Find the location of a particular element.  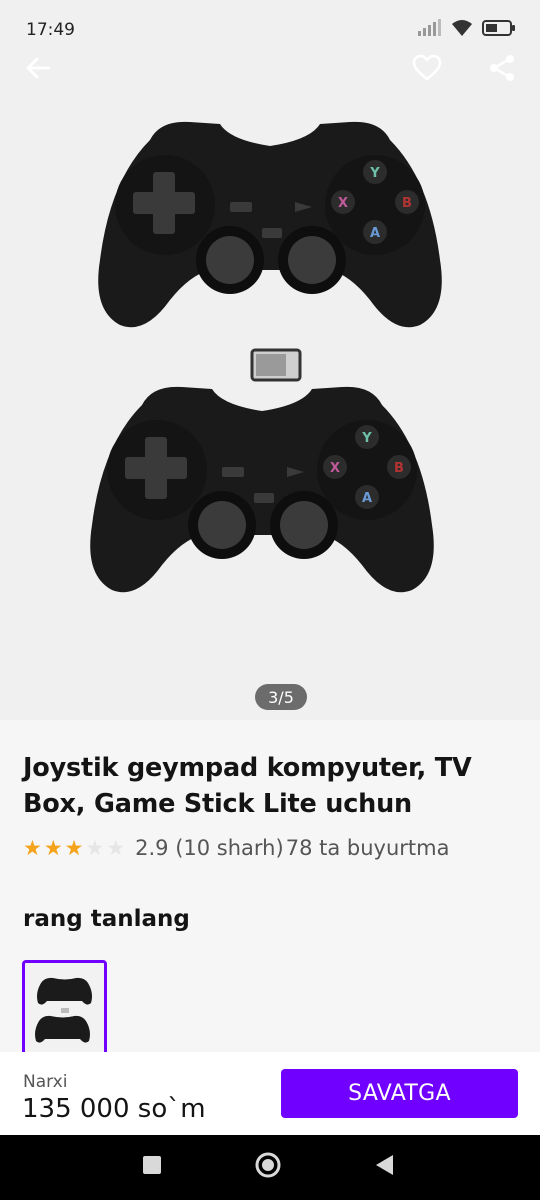

back-button is located at coordinates (38, 70).